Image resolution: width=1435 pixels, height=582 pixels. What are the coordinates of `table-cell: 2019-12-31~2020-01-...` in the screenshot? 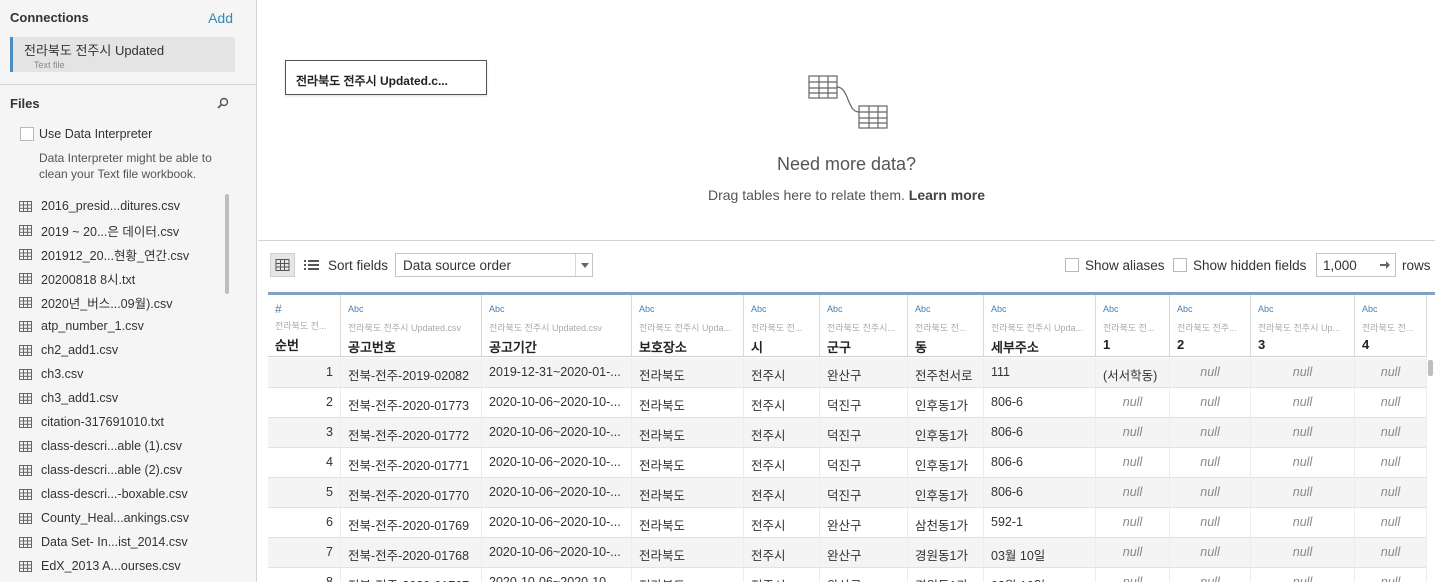 It's located at (557, 373).